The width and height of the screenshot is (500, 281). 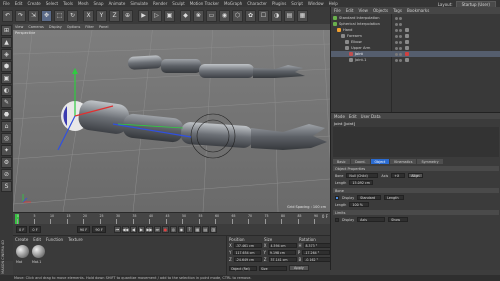 I want to click on menu-item-render: Render, so click(x=160, y=3).